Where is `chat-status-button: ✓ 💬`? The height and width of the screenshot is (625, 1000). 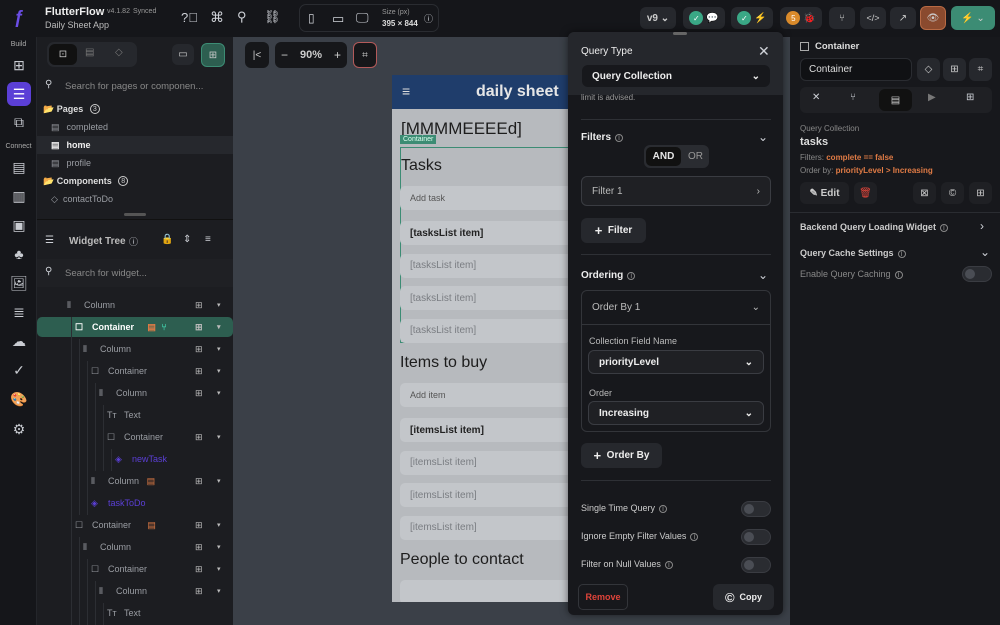
chat-status-button: ✓ 💬 is located at coordinates (704, 18).